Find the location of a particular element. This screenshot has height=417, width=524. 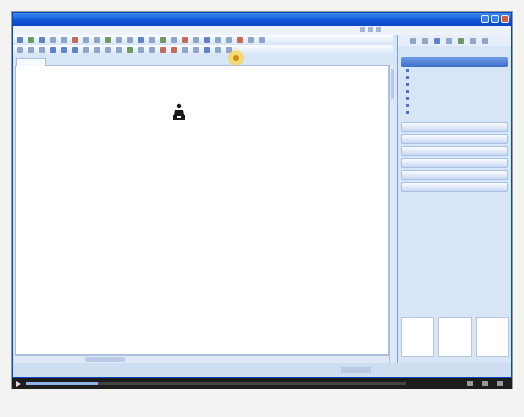

close-icon is located at coordinates (505, 19).